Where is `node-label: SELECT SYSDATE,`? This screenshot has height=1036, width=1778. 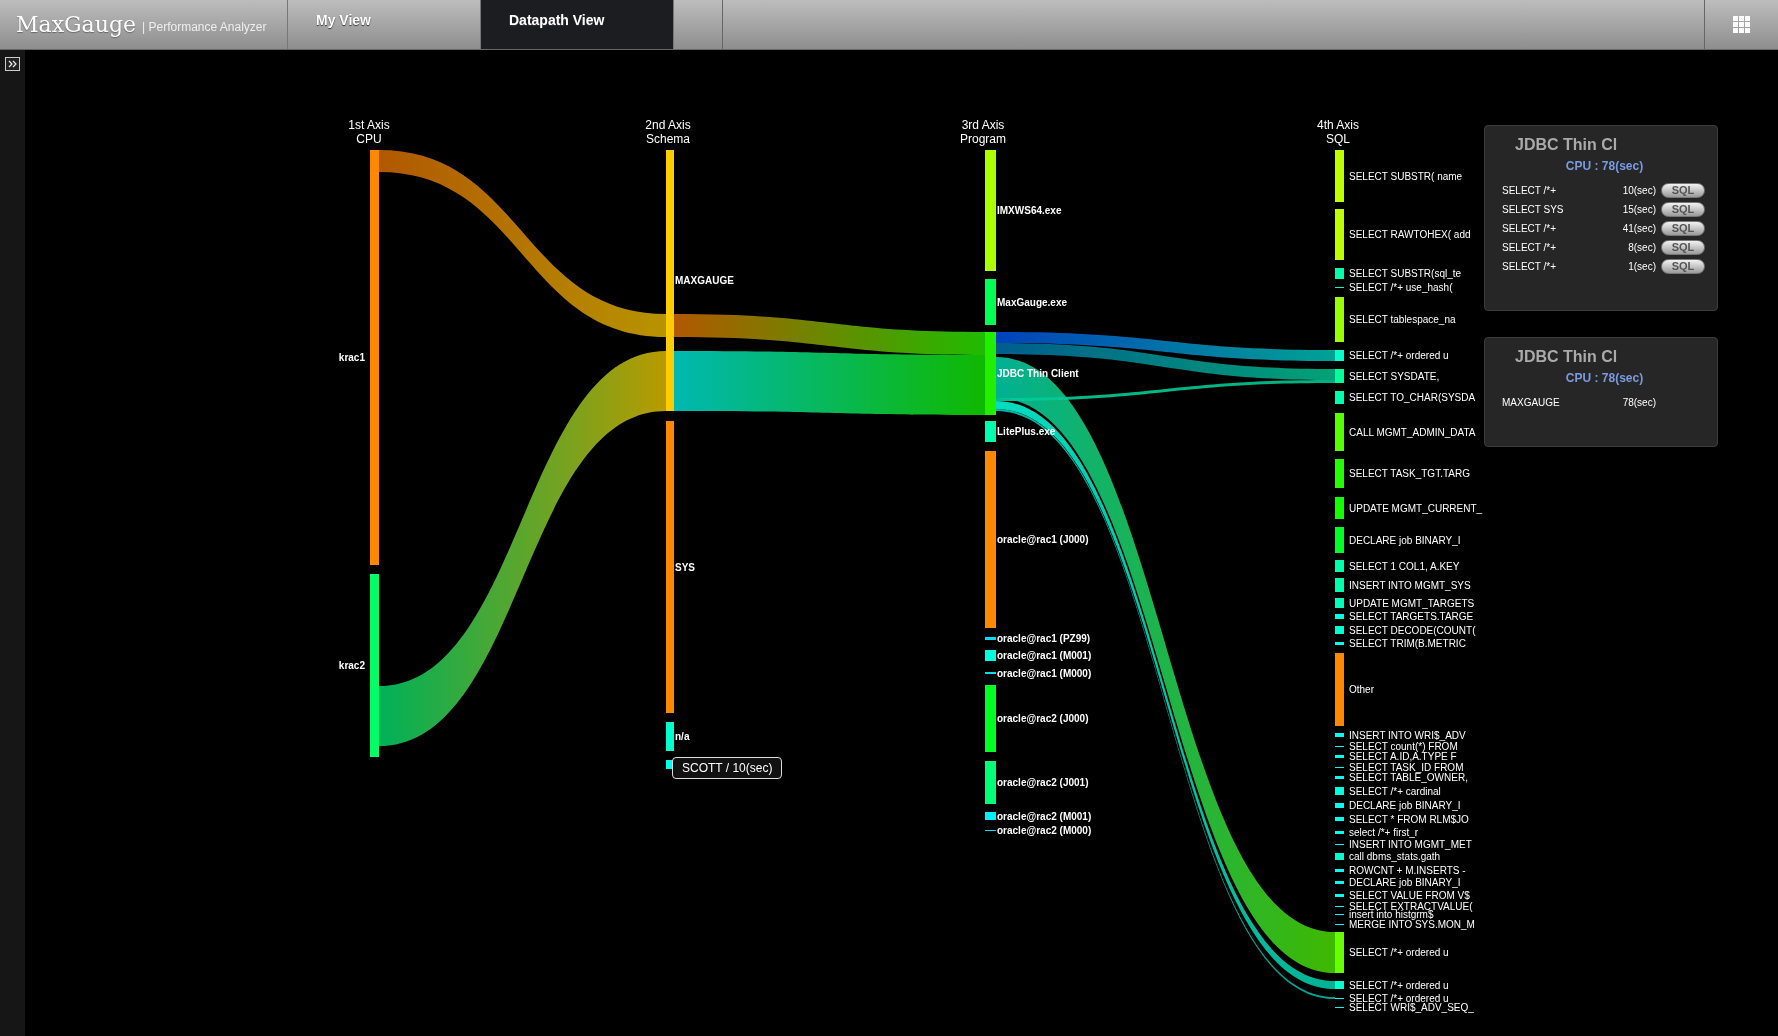 node-label: SELECT SYSDATE, is located at coordinates (1394, 376).